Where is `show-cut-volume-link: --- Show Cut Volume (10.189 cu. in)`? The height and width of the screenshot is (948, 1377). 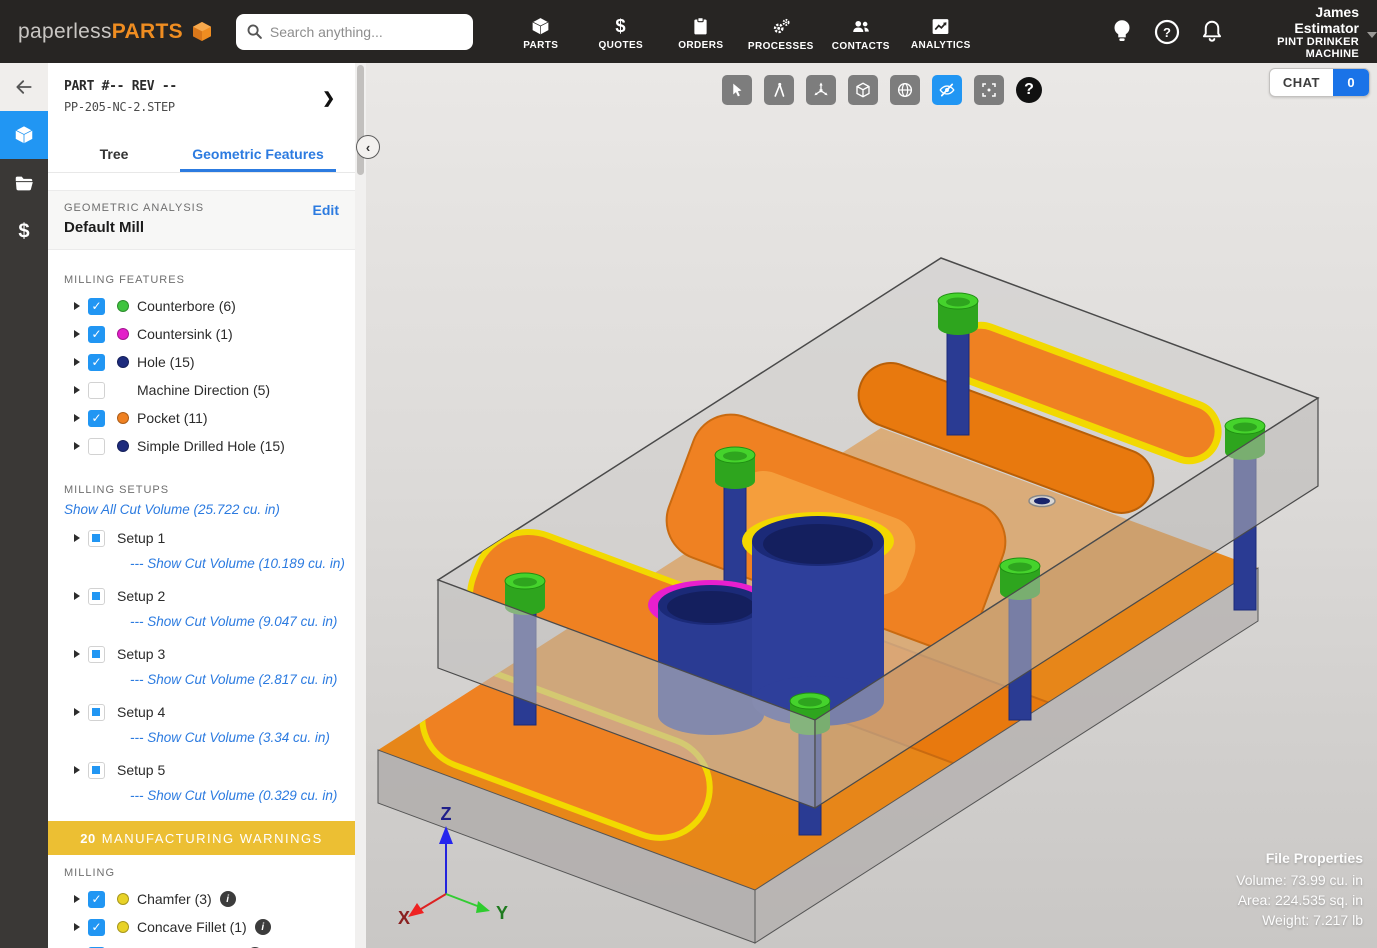
show-cut-volume-link: --- Show Cut Volume (10.189 cu. in) is located at coordinates (237, 563).